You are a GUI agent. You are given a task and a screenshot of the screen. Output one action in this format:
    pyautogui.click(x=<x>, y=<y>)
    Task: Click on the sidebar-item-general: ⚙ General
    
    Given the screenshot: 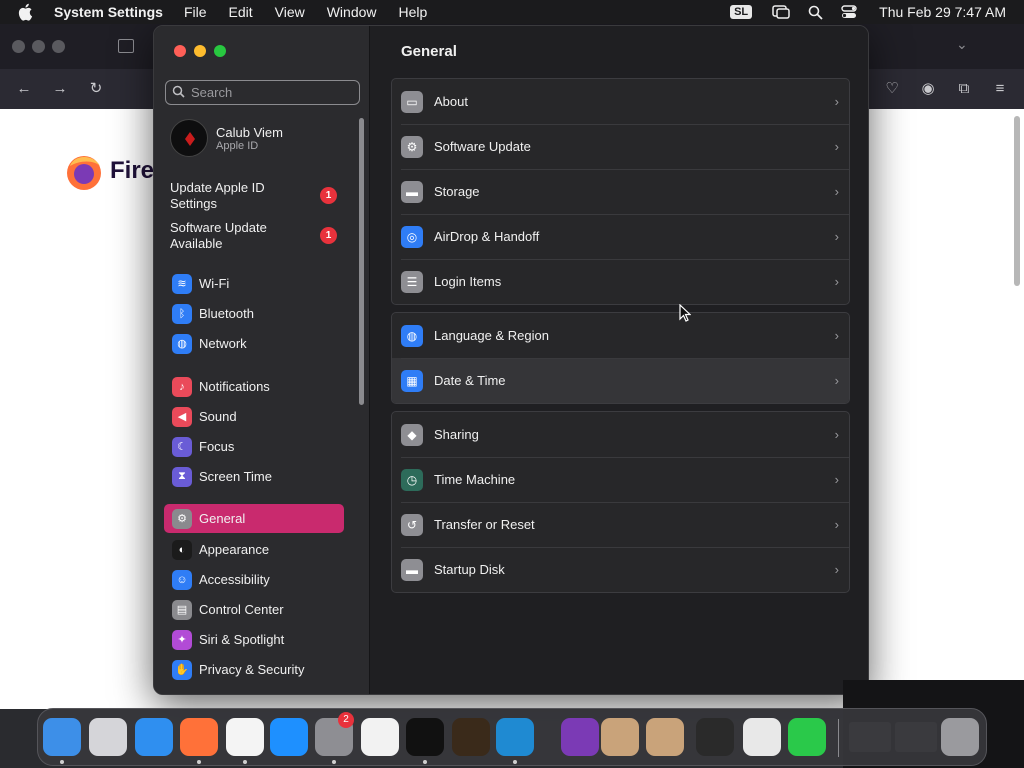 What is the action you would take?
    pyautogui.click(x=254, y=518)
    